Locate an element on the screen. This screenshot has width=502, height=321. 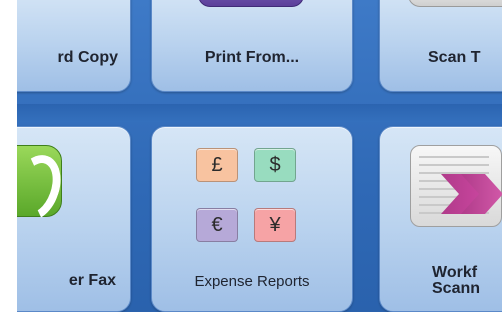
handset-icon is located at coordinates (43, 188).